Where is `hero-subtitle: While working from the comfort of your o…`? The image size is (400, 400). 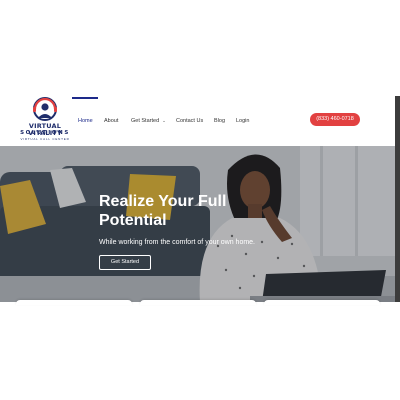
hero-subtitle: While working from the comfort of your o… is located at coordinates (177, 242).